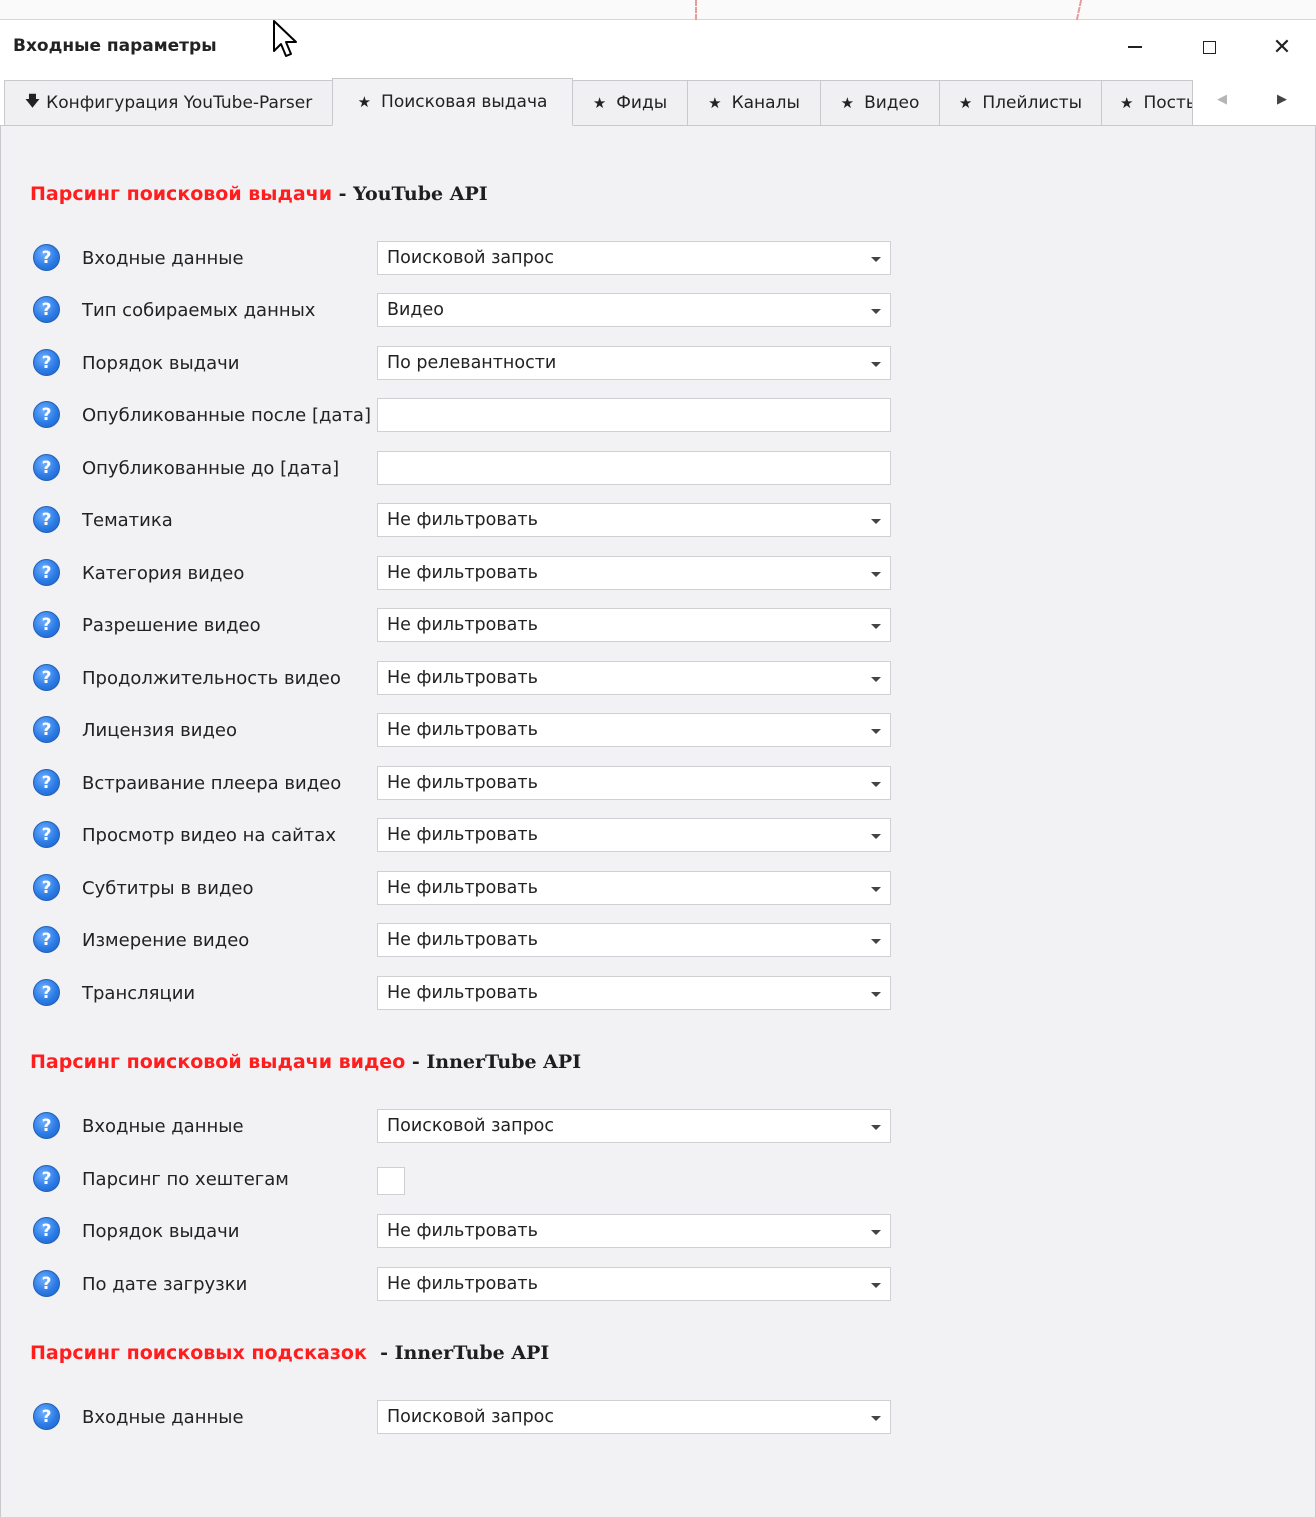  I want to click on param-row: ? Продолжительность видео Не фильтровать, so click(451, 679).